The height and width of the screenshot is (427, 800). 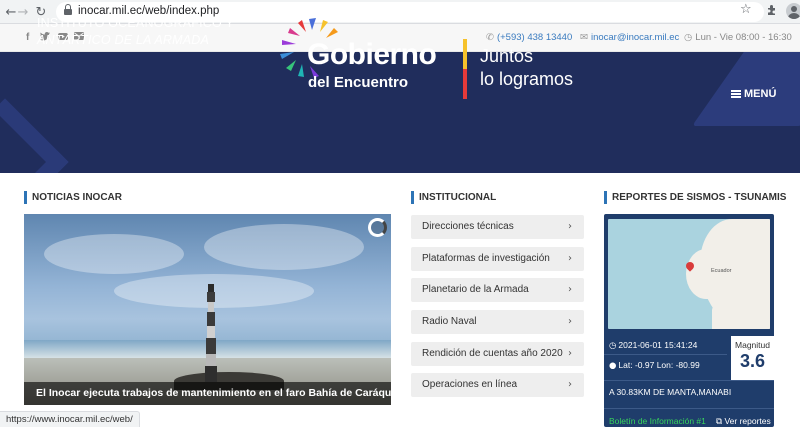 I want to click on section-title-institutional: INSTITUCIONAL, so click(x=453, y=197).